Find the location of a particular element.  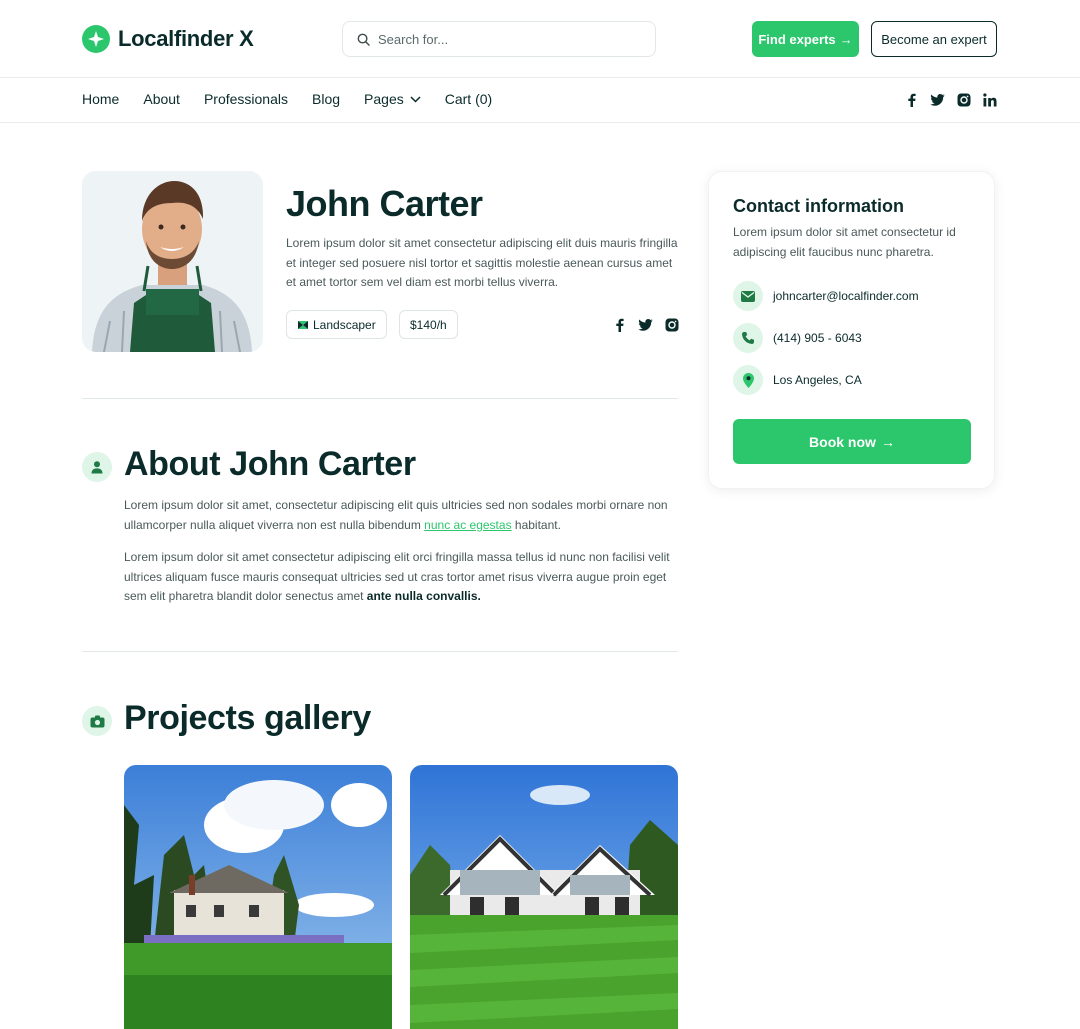

role-label: Landscaper is located at coordinates (344, 324).